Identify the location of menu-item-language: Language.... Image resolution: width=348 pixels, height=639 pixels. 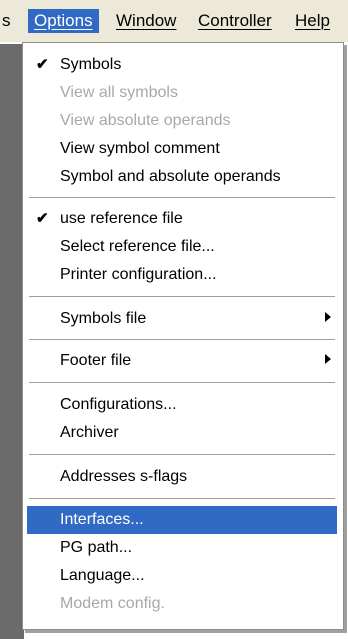
(182, 576).